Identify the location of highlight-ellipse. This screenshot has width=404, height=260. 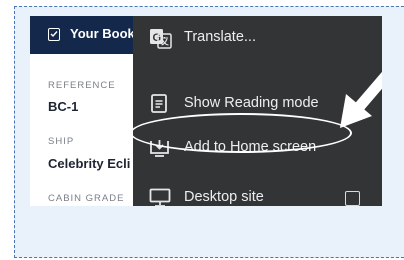
(241, 133).